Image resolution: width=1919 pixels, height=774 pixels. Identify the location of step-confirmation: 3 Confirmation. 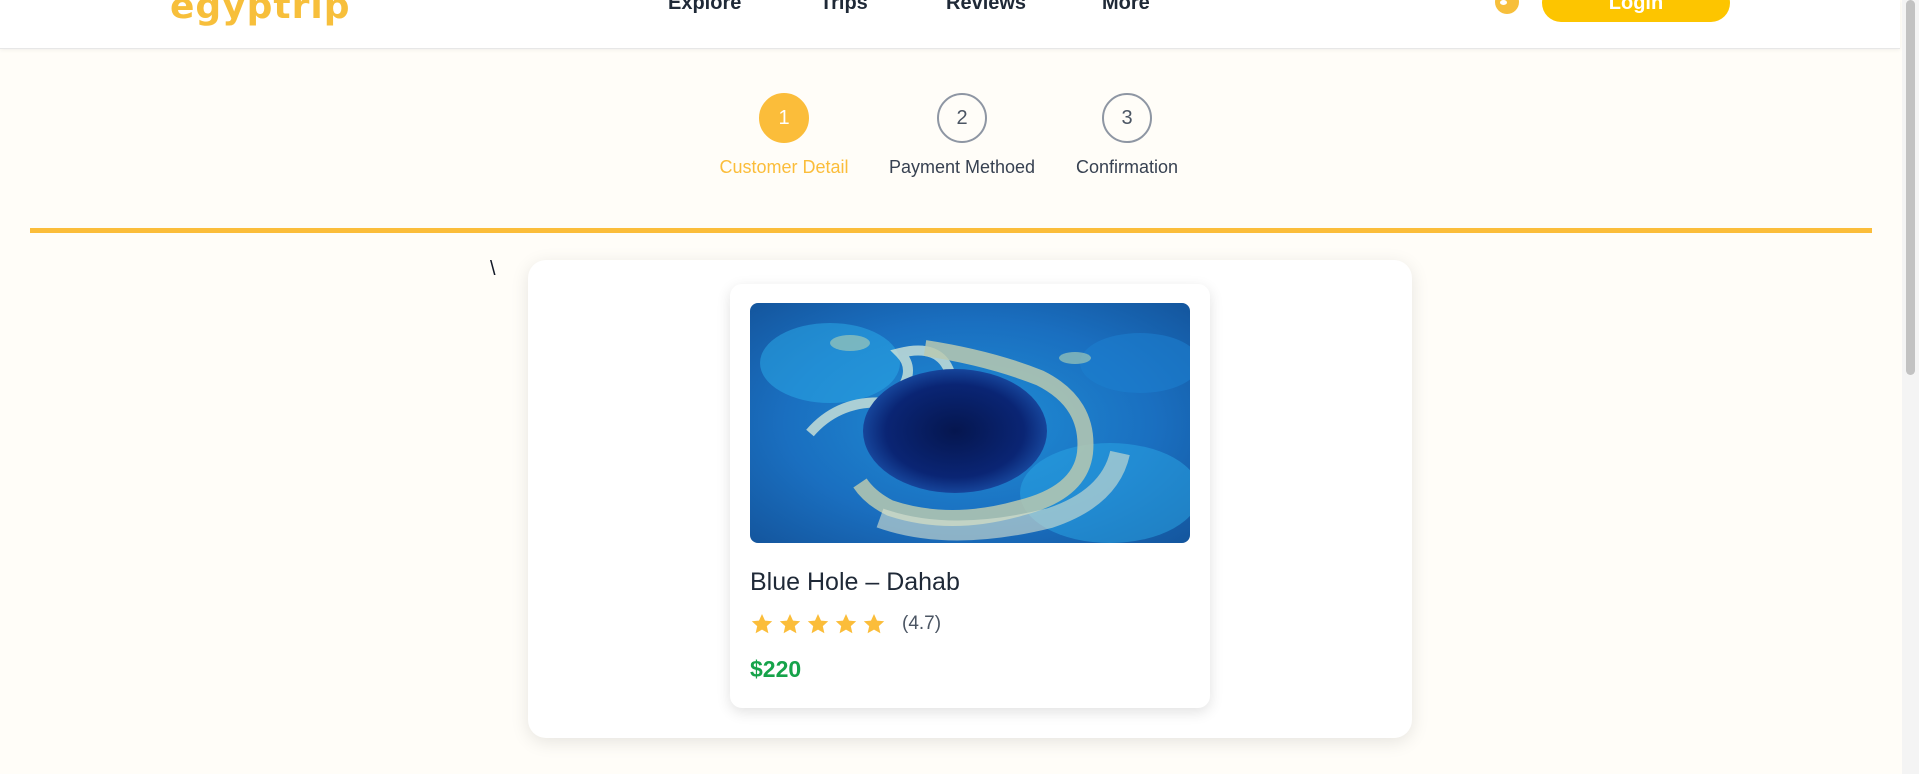
(1127, 135).